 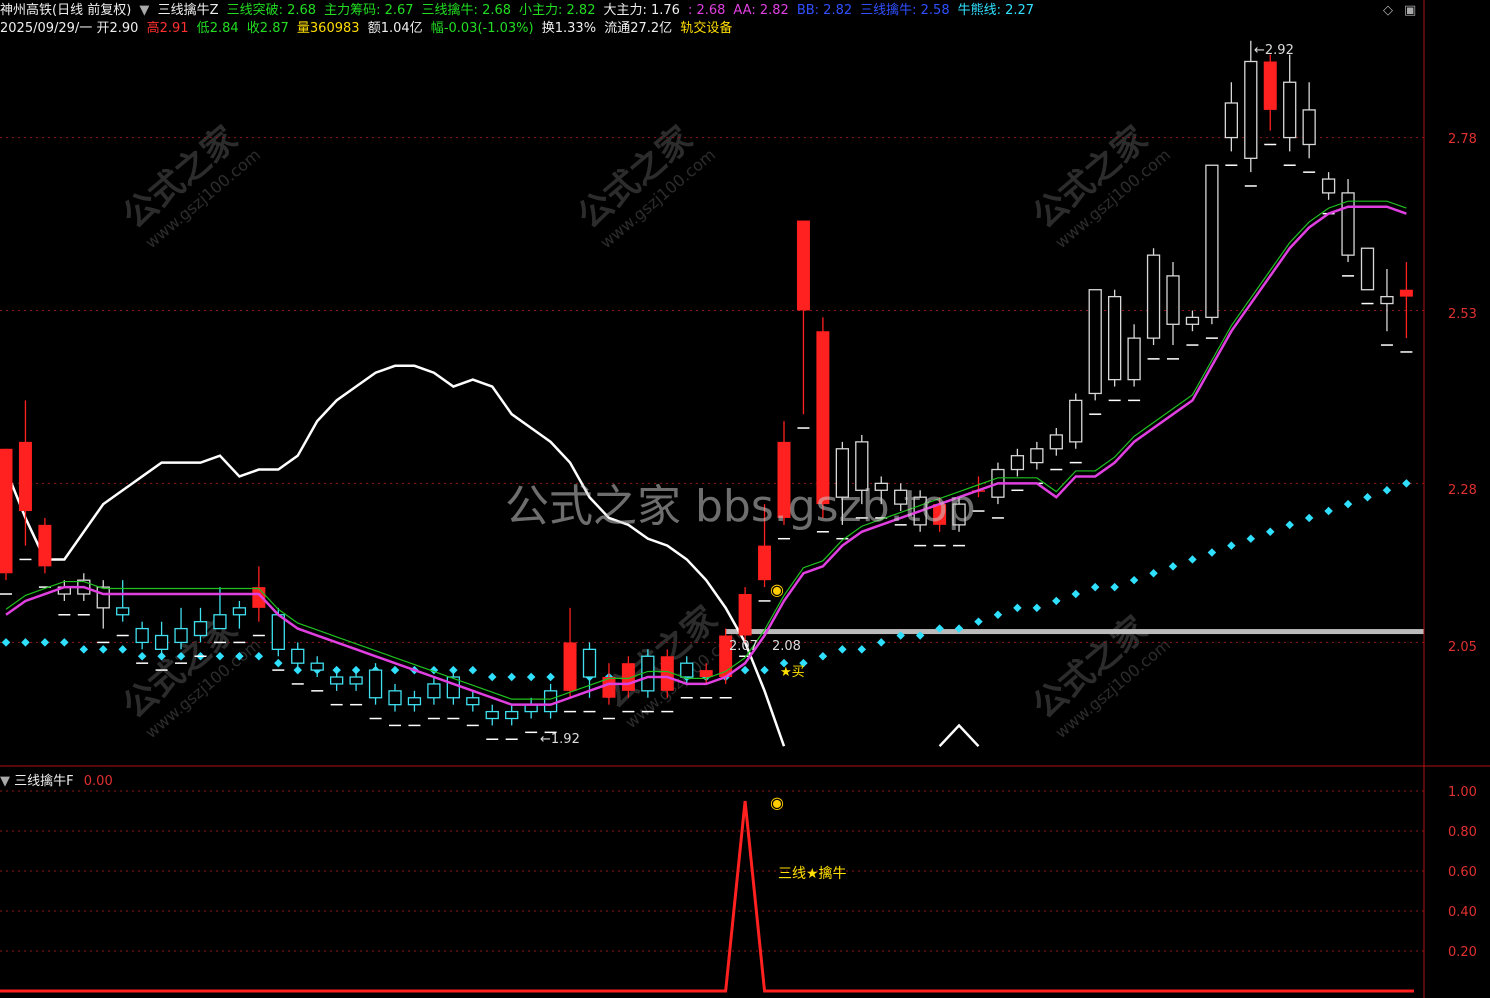 I want to click on sub-y-tick-label: 0.80, so click(x=1462, y=832).